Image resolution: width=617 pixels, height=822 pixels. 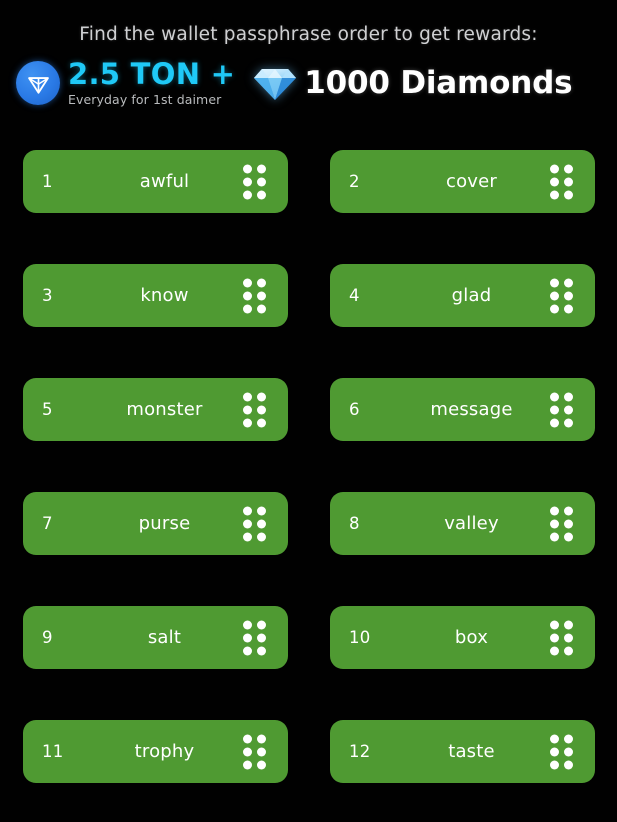 What do you see at coordinates (155, 751) in the screenshot?
I see `passphrase-chip-11: 11 trophy` at bounding box center [155, 751].